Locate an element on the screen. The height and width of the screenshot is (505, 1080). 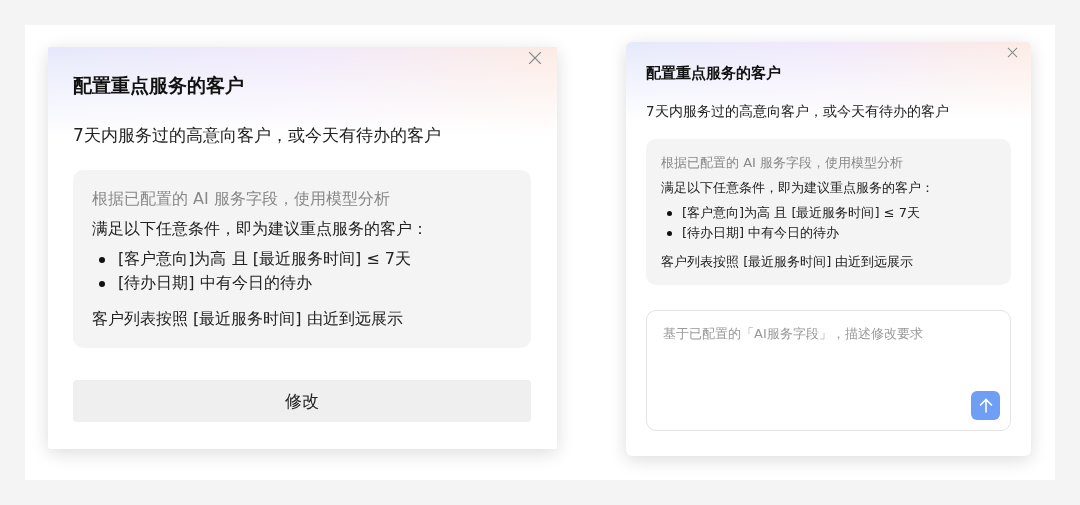
prompt-field: 基于已配置的「AI服务字段」，描述修改要求 is located at coordinates (828, 340).